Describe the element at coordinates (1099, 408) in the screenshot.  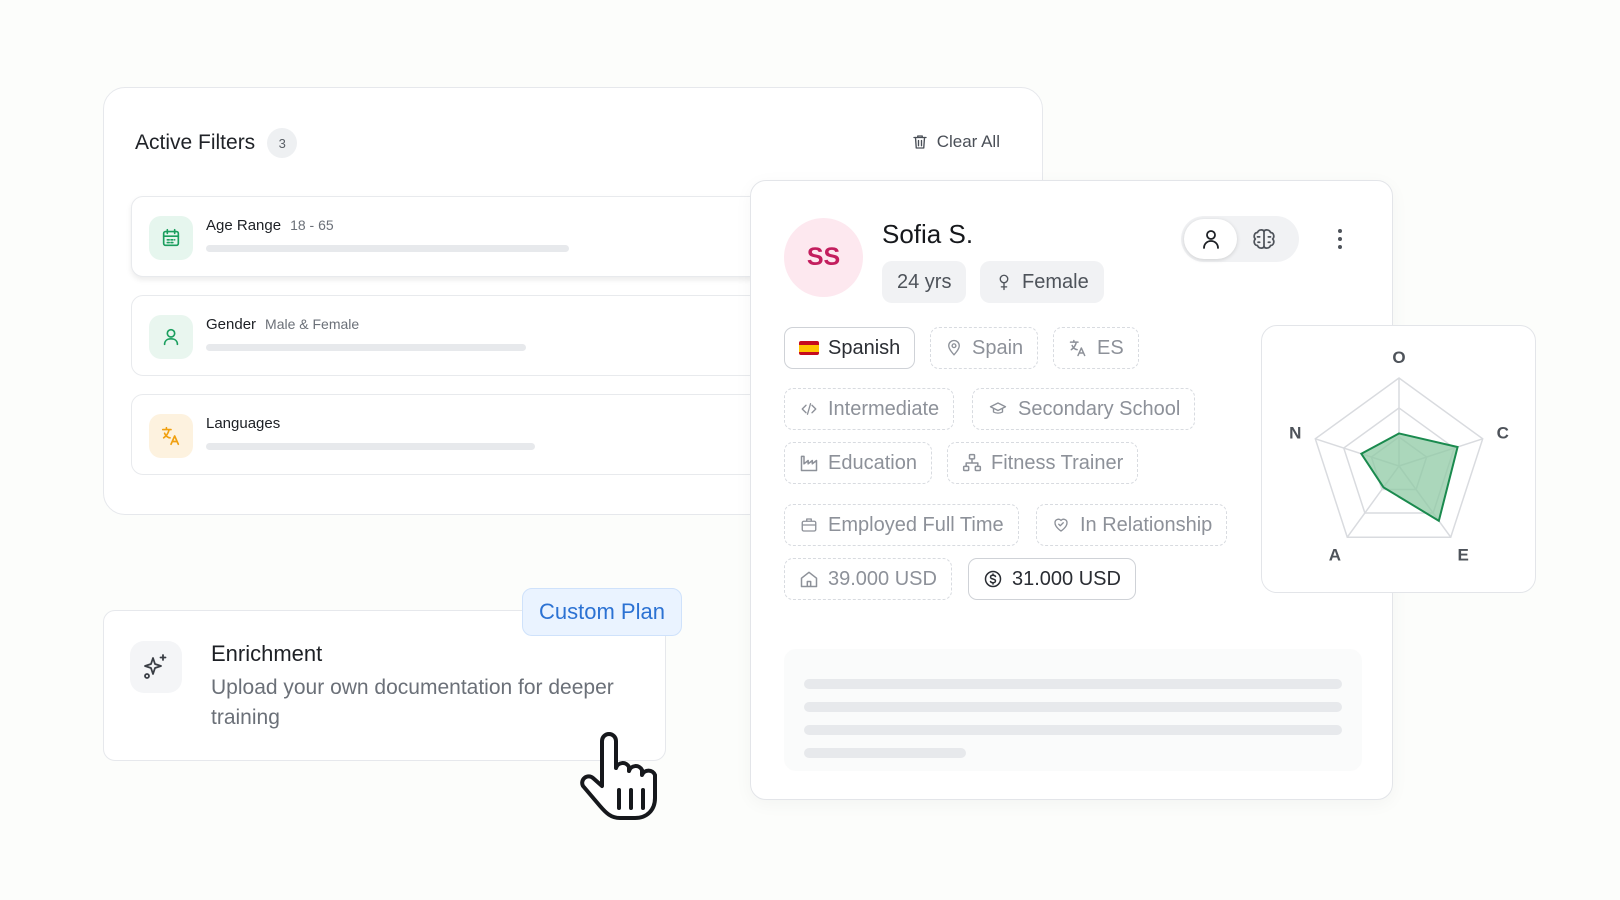
I see `tag-label: Secondary School` at that location.